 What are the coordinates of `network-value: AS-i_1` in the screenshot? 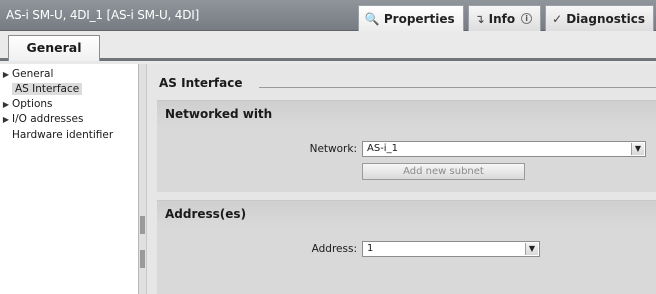 It's located at (382, 148).